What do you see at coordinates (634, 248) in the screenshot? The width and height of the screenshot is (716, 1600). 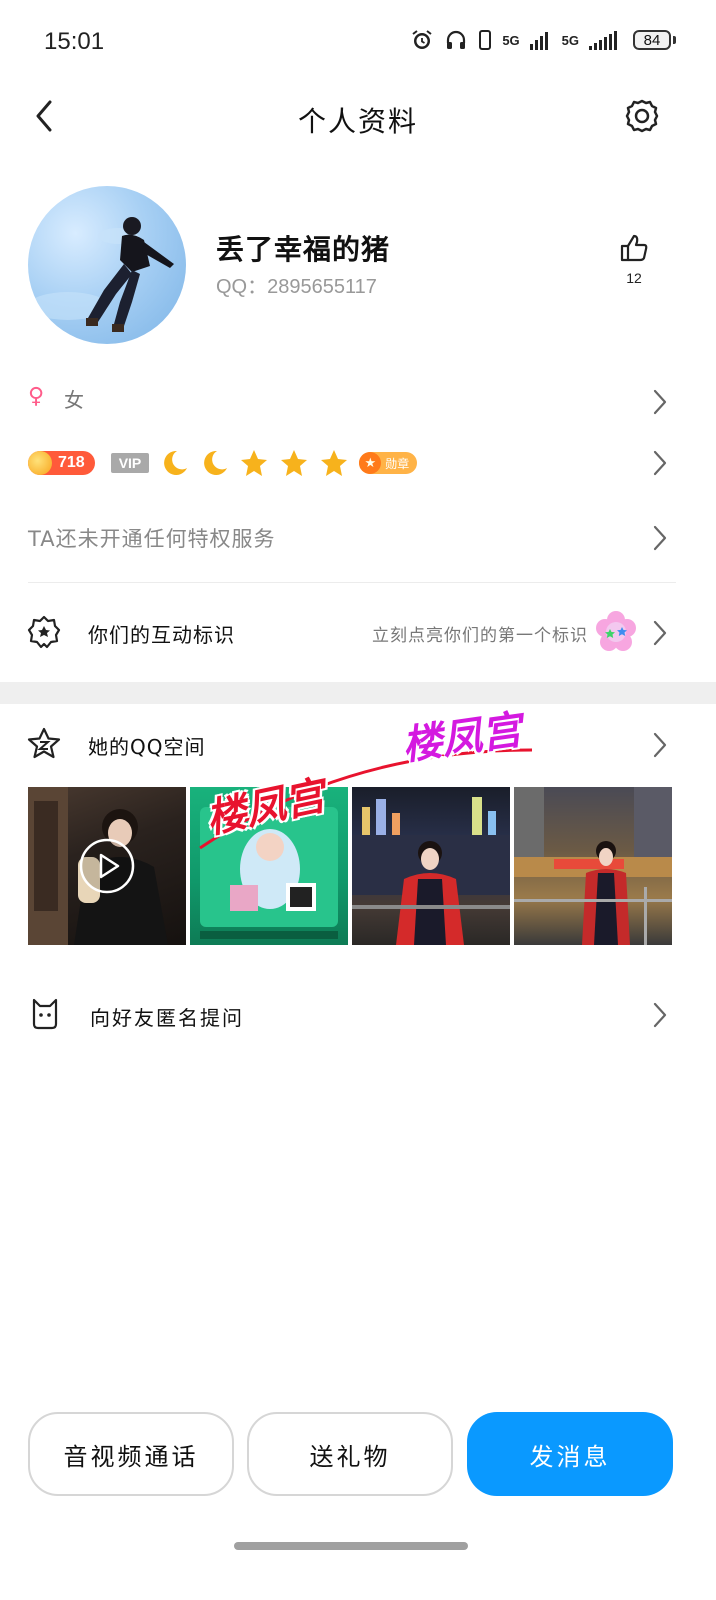 I see `thumbs-up-icon` at bounding box center [634, 248].